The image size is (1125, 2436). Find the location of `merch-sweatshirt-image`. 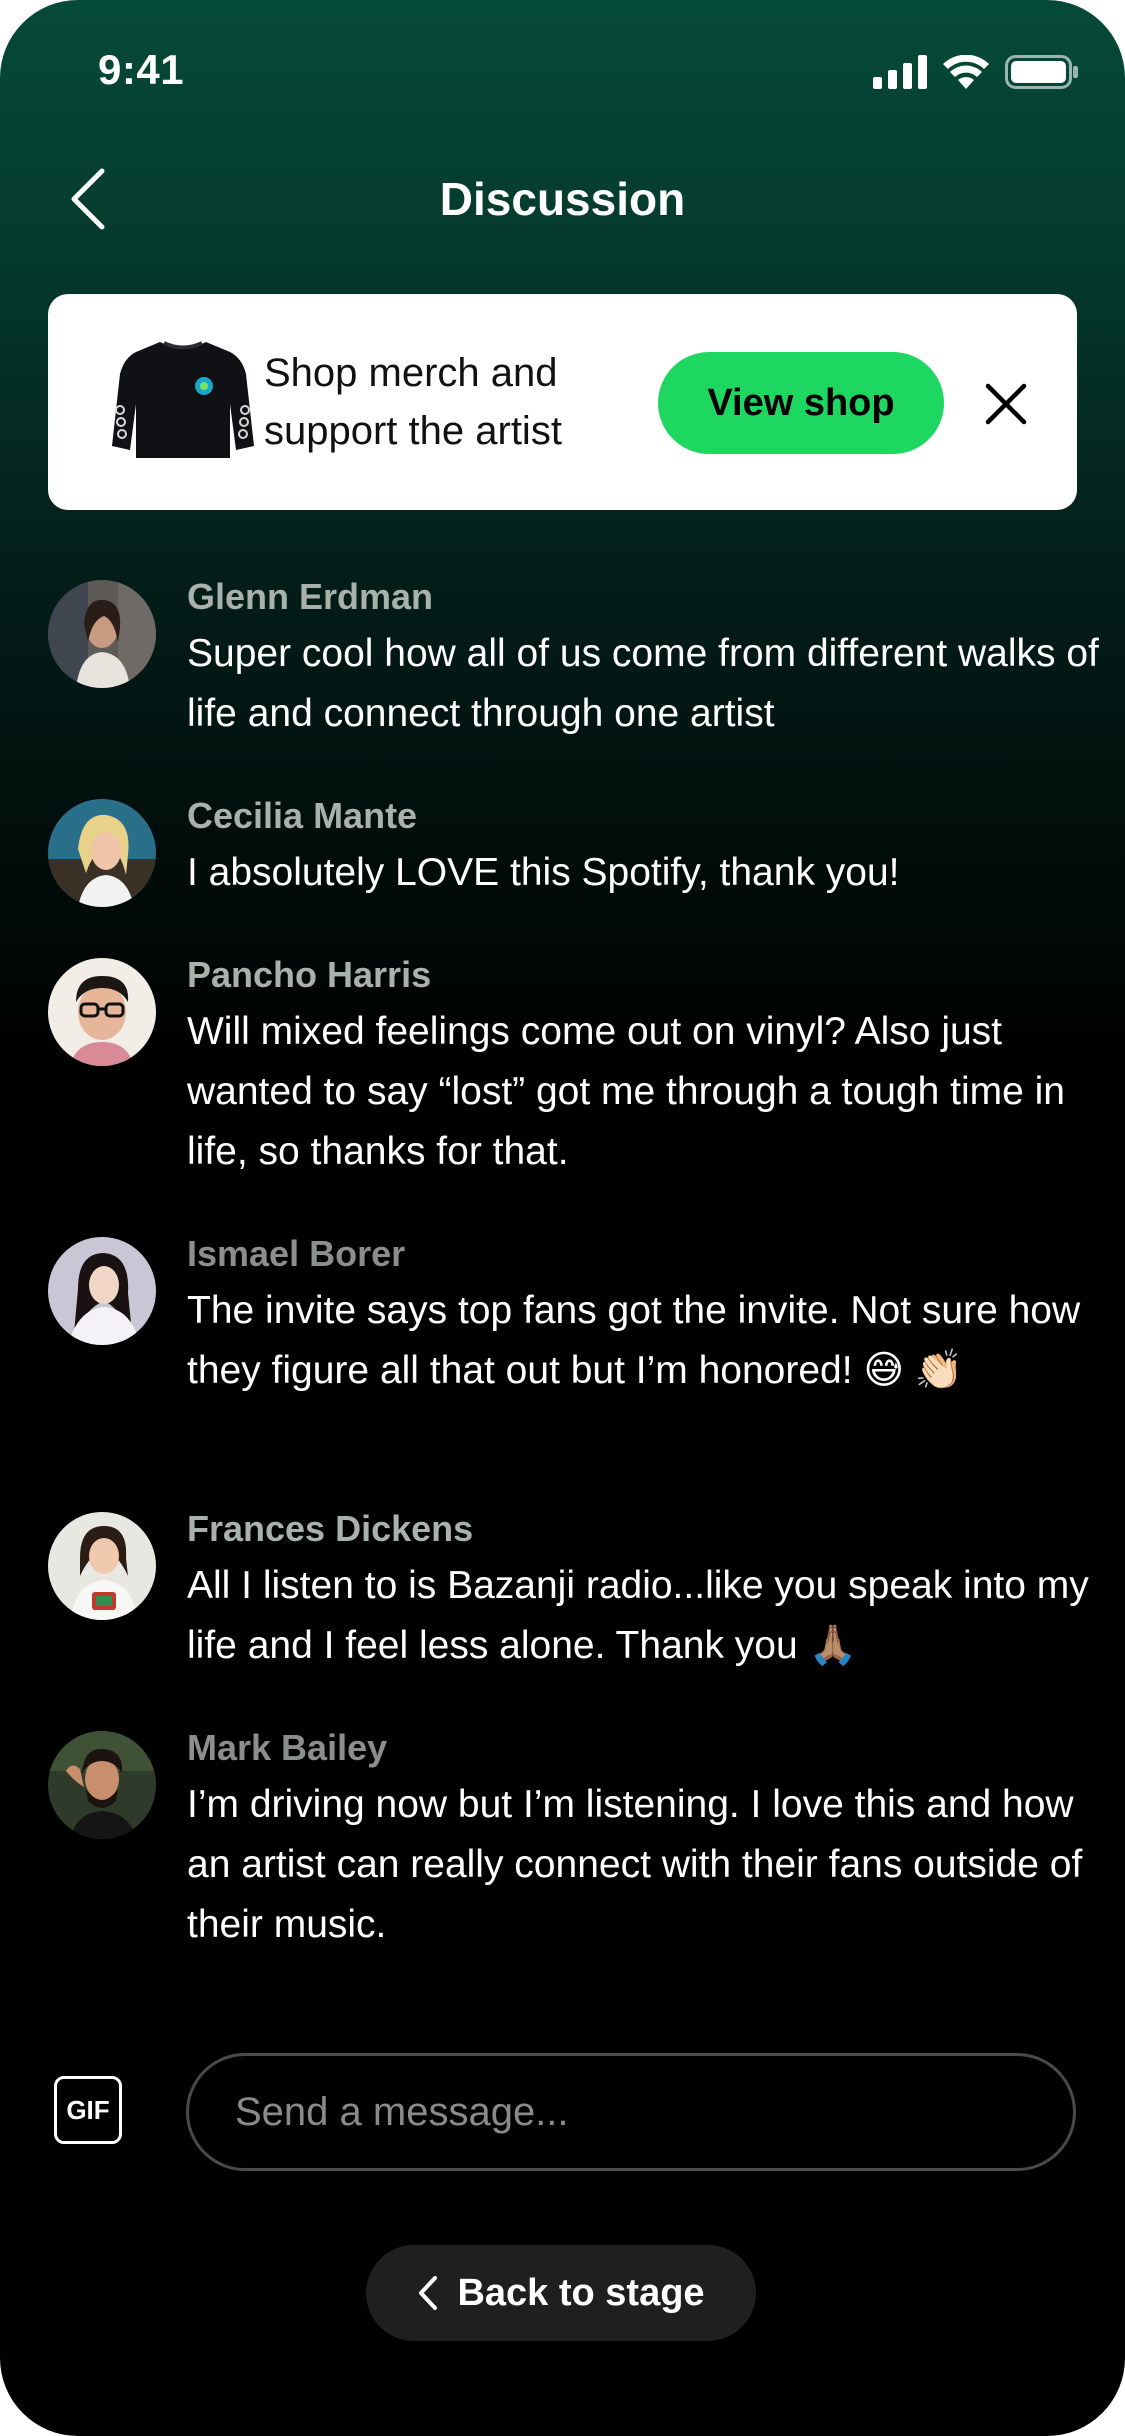

merch-sweatshirt-image is located at coordinates (183, 399).